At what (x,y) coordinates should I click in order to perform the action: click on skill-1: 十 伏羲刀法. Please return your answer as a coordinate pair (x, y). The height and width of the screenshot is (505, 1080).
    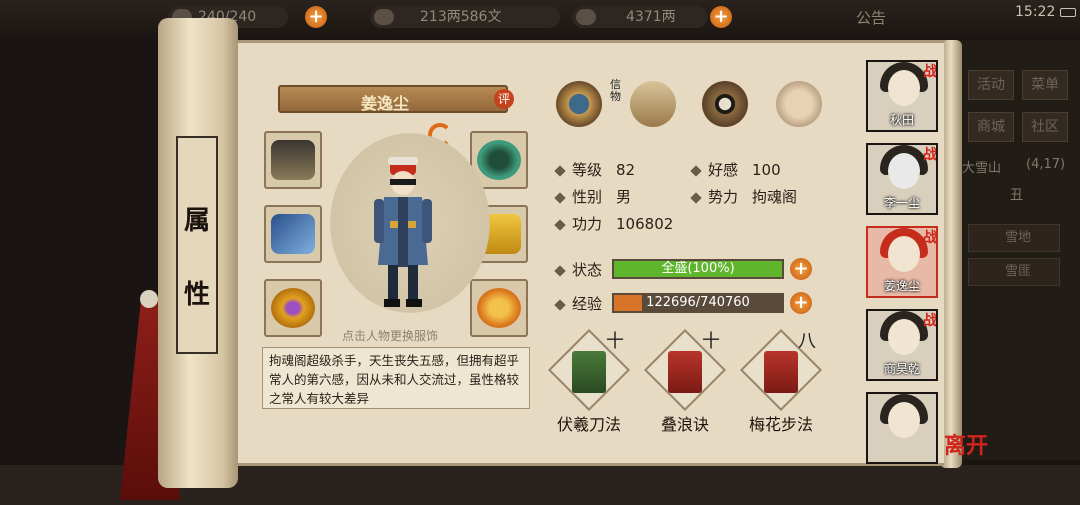
    Looking at the image, I should click on (589, 384).